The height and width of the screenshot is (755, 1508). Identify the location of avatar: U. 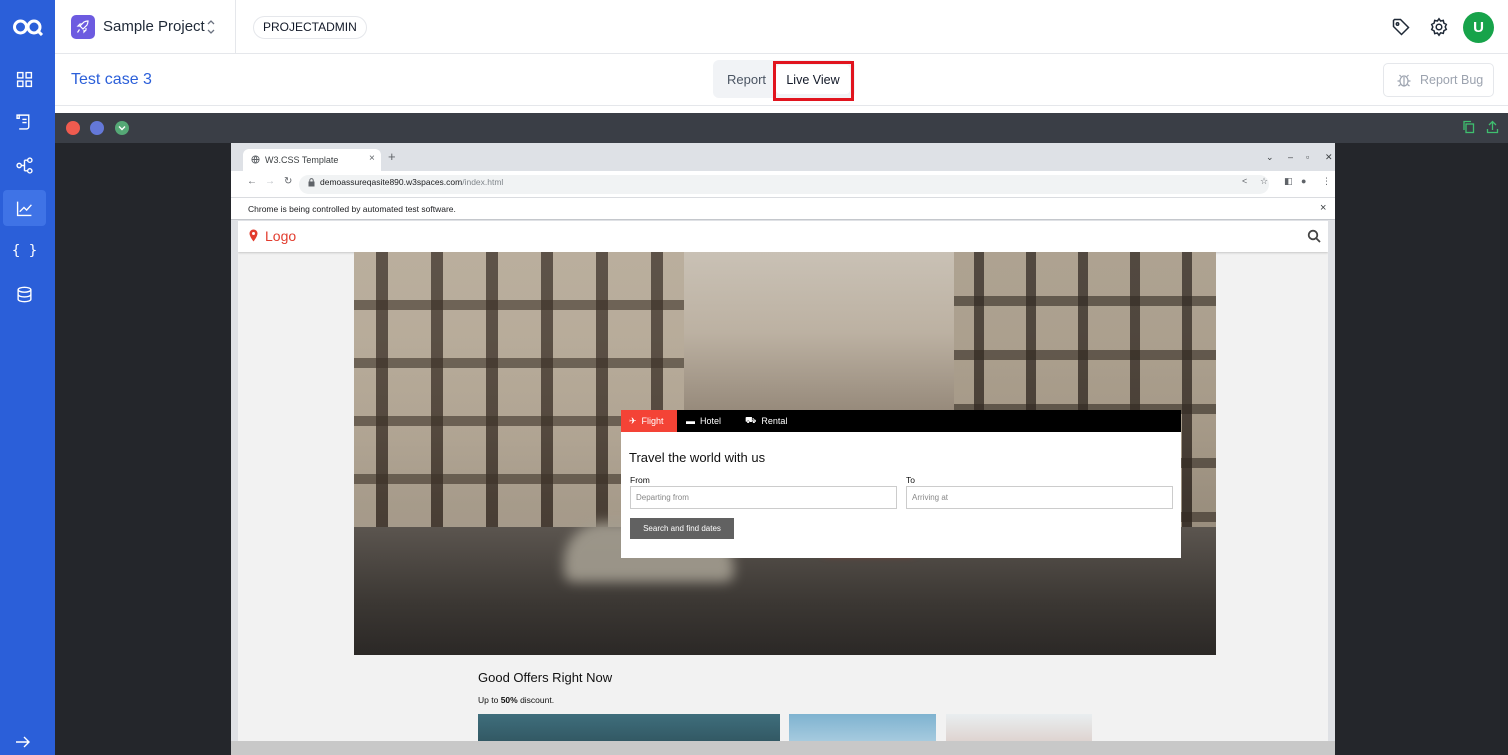
(1478, 27).